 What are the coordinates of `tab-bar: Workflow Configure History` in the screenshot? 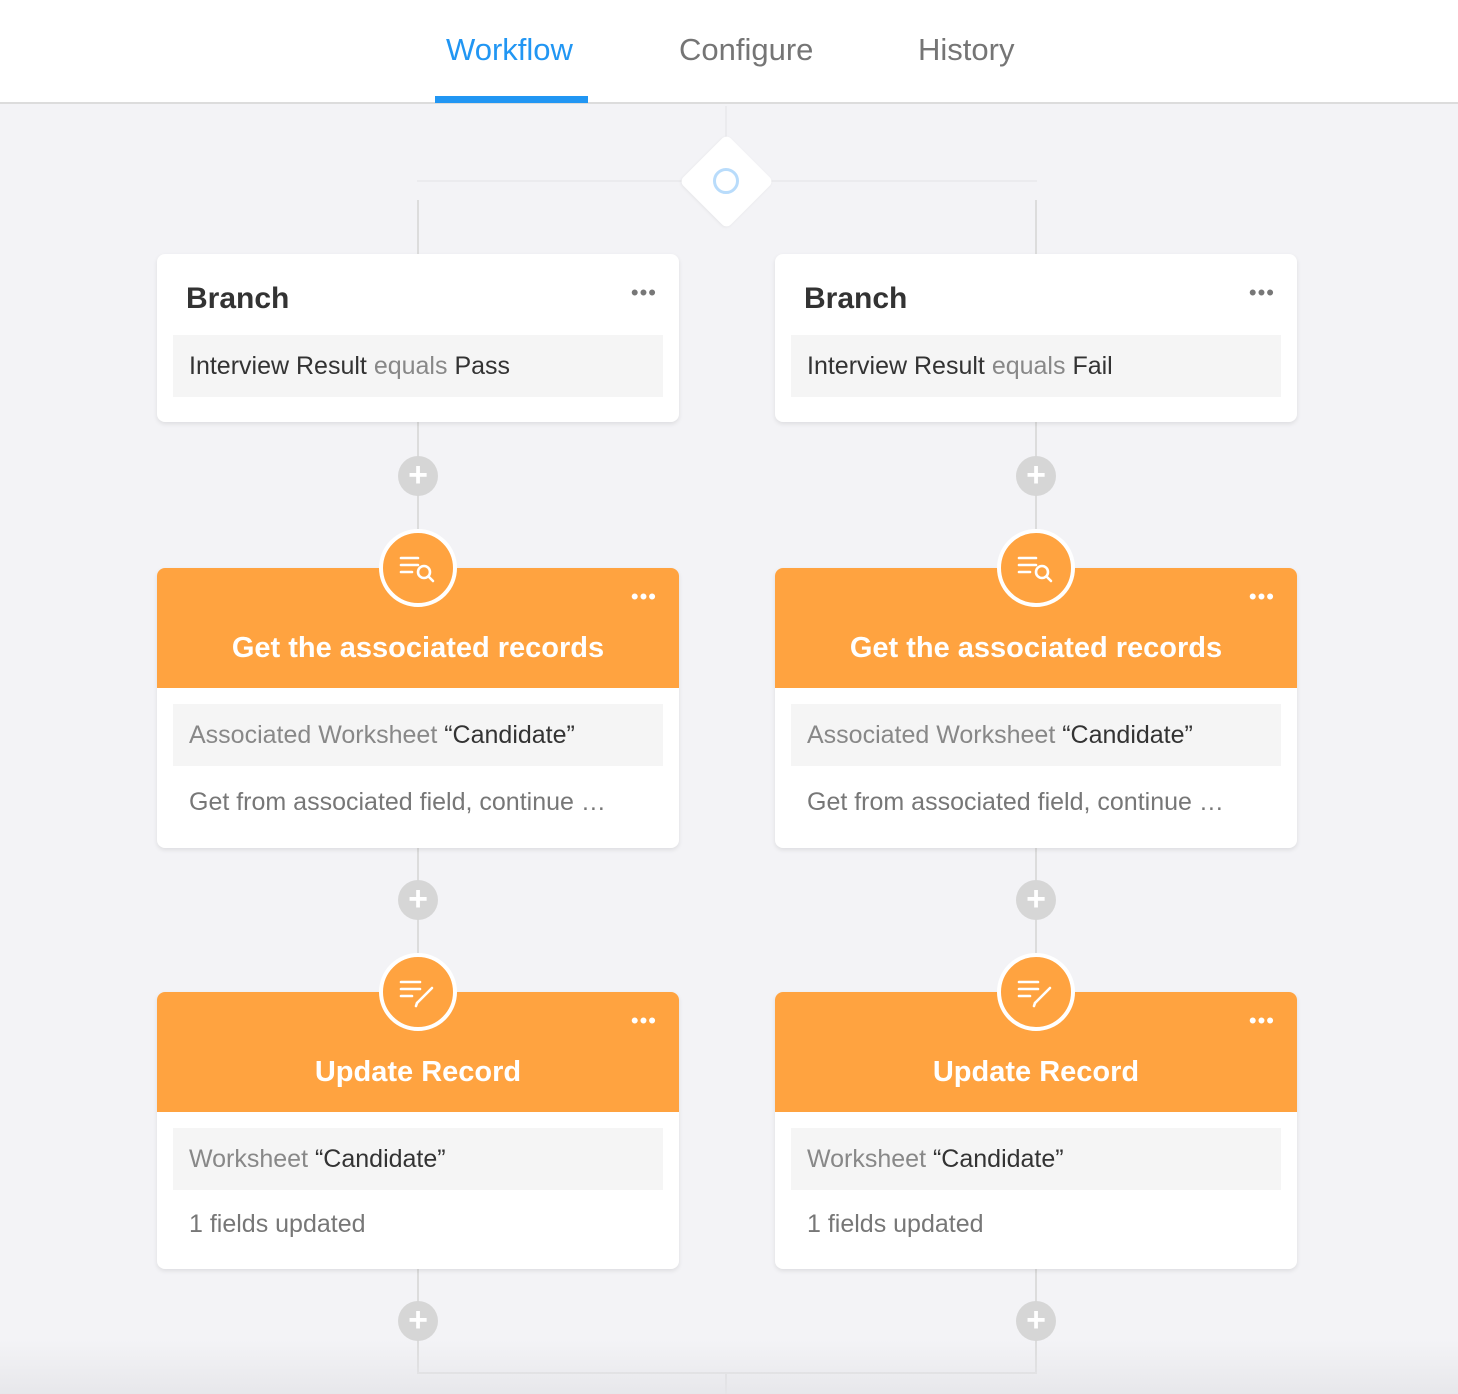 It's located at (729, 52).